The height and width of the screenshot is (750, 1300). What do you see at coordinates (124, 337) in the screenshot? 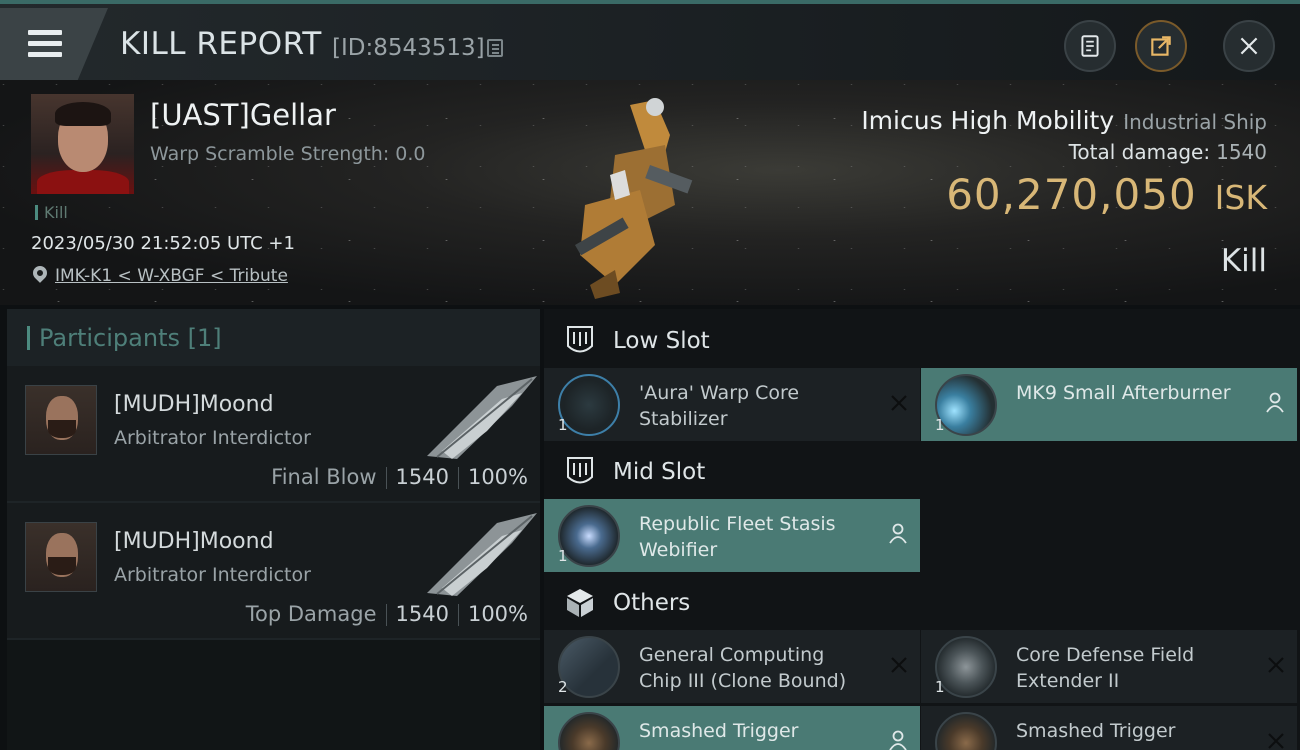
I see `participants-heading: Participants [1]` at bounding box center [124, 337].